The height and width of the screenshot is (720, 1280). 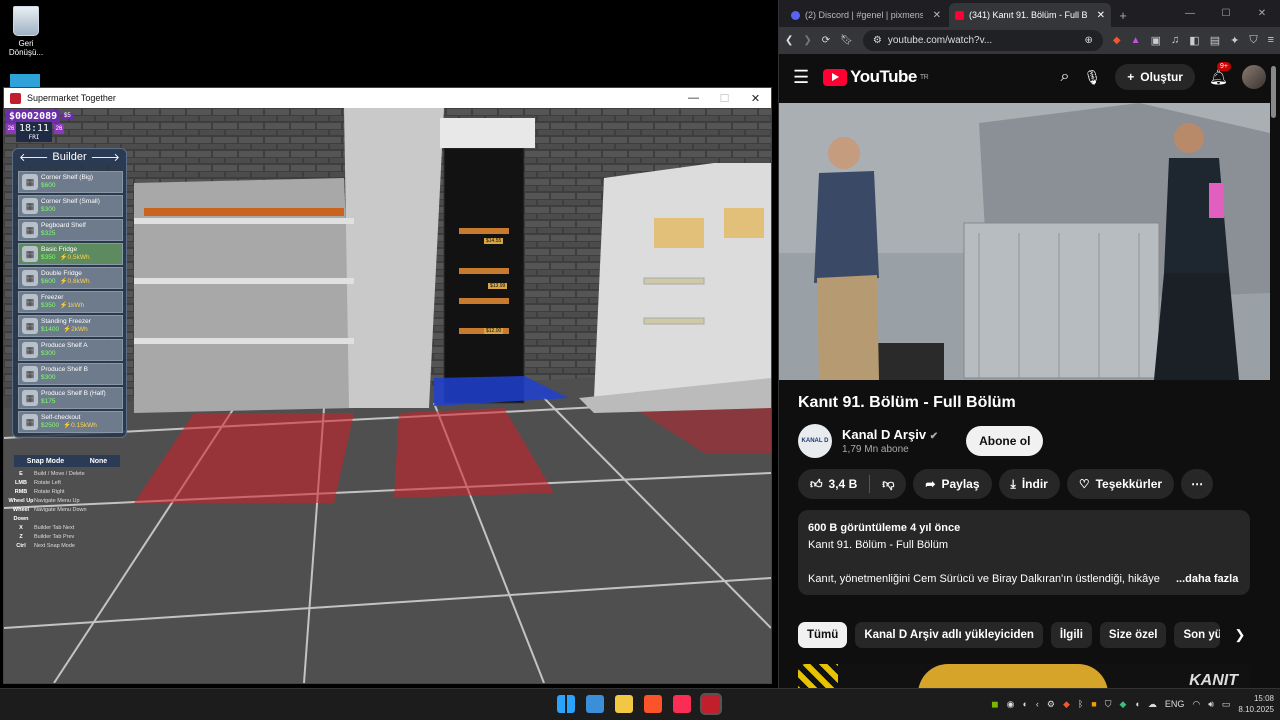 What do you see at coordinates (994, 704) in the screenshot?
I see `nvidia-icon: ◼` at bounding box center [994, 704].